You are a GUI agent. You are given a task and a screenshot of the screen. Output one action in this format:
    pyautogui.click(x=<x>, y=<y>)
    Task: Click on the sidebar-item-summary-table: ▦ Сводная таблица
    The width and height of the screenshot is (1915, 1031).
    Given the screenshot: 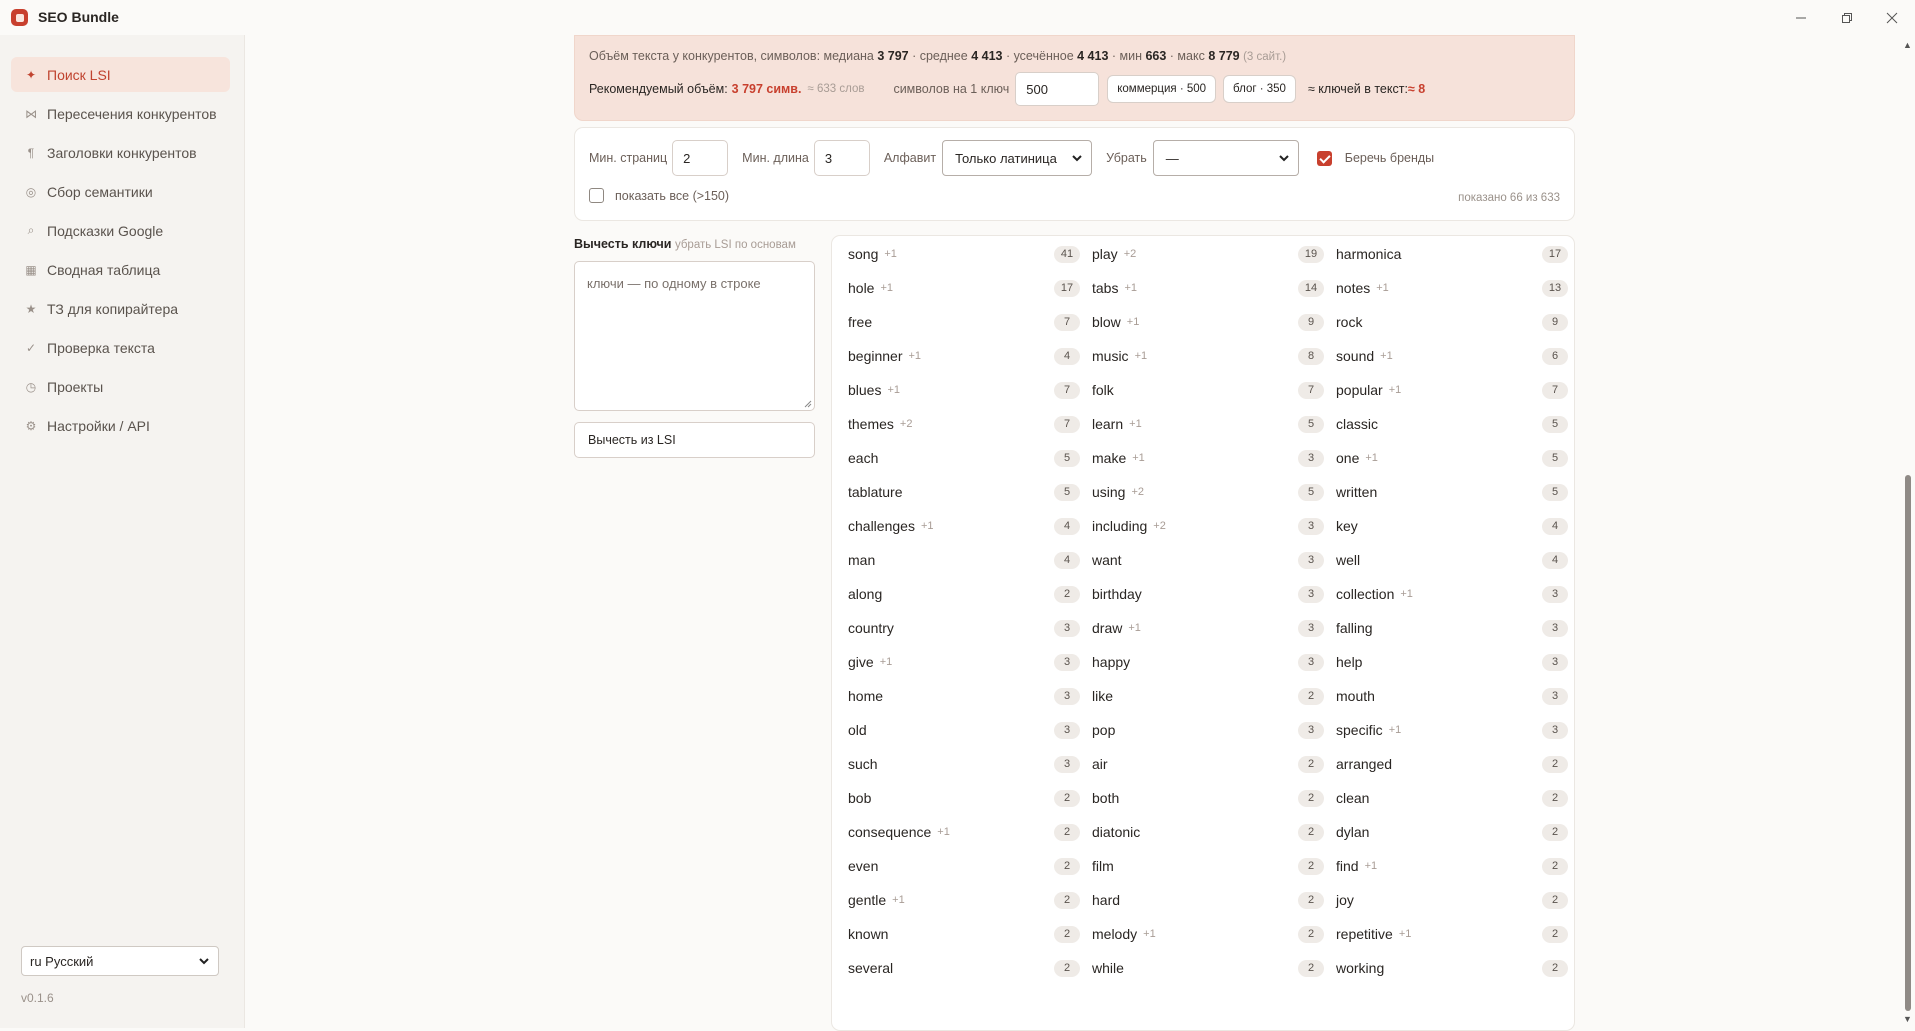 What is the action you would take?
    pyautogui.click(x=120, y=269)
    